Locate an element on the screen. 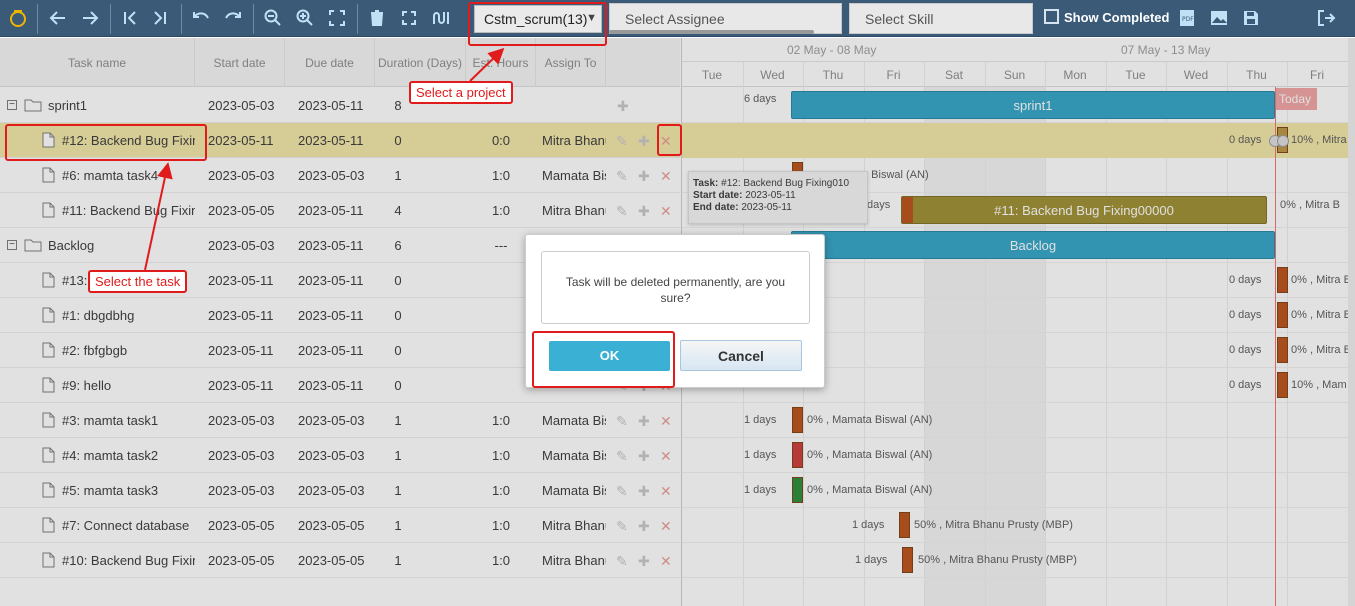 This screenshot has height=606, width=1355. show-completed-checkbox is located at coordinates (1051, 16).